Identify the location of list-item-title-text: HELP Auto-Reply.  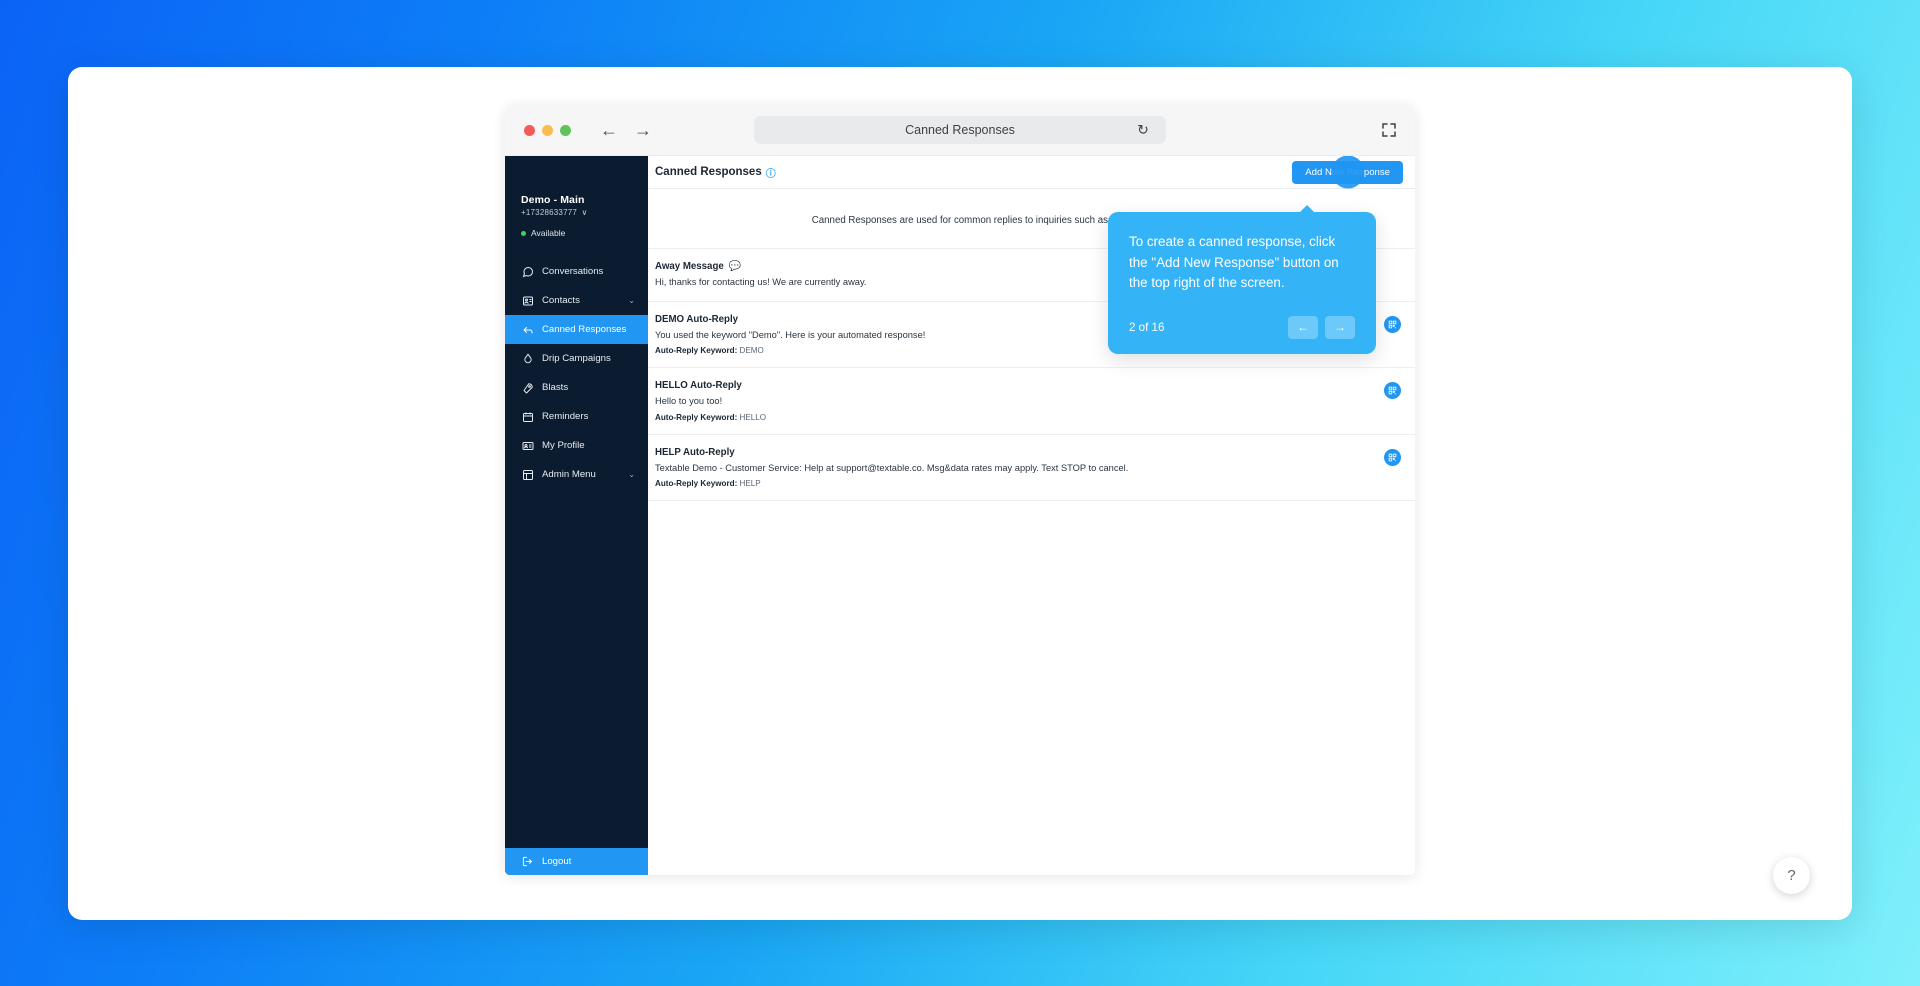
(695, 452).